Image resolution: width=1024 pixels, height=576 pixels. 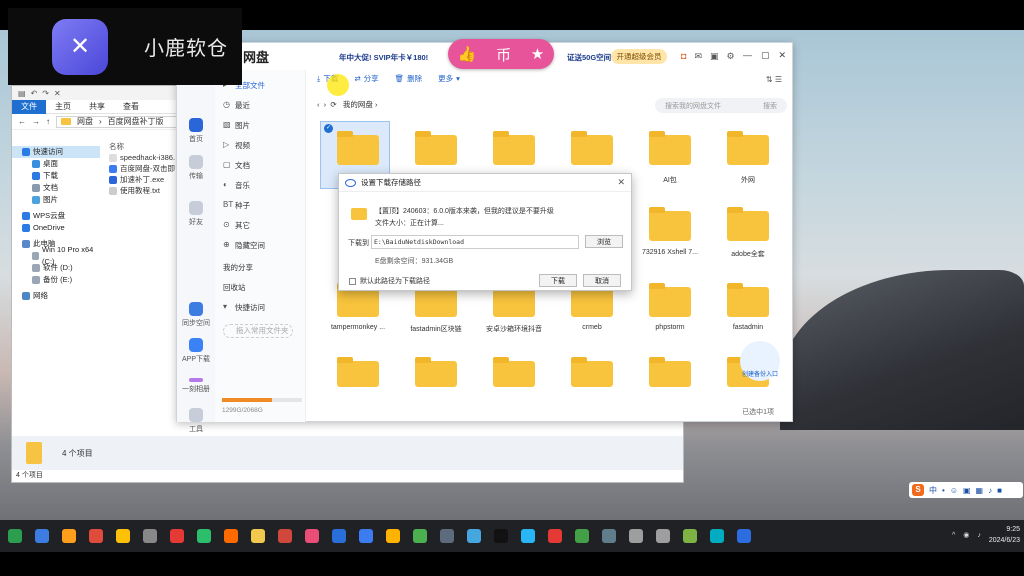 What do you see at coordinates (22, 93) in the screenshot?
I see `save-icon: ▤` at bounding box center [22, 93].